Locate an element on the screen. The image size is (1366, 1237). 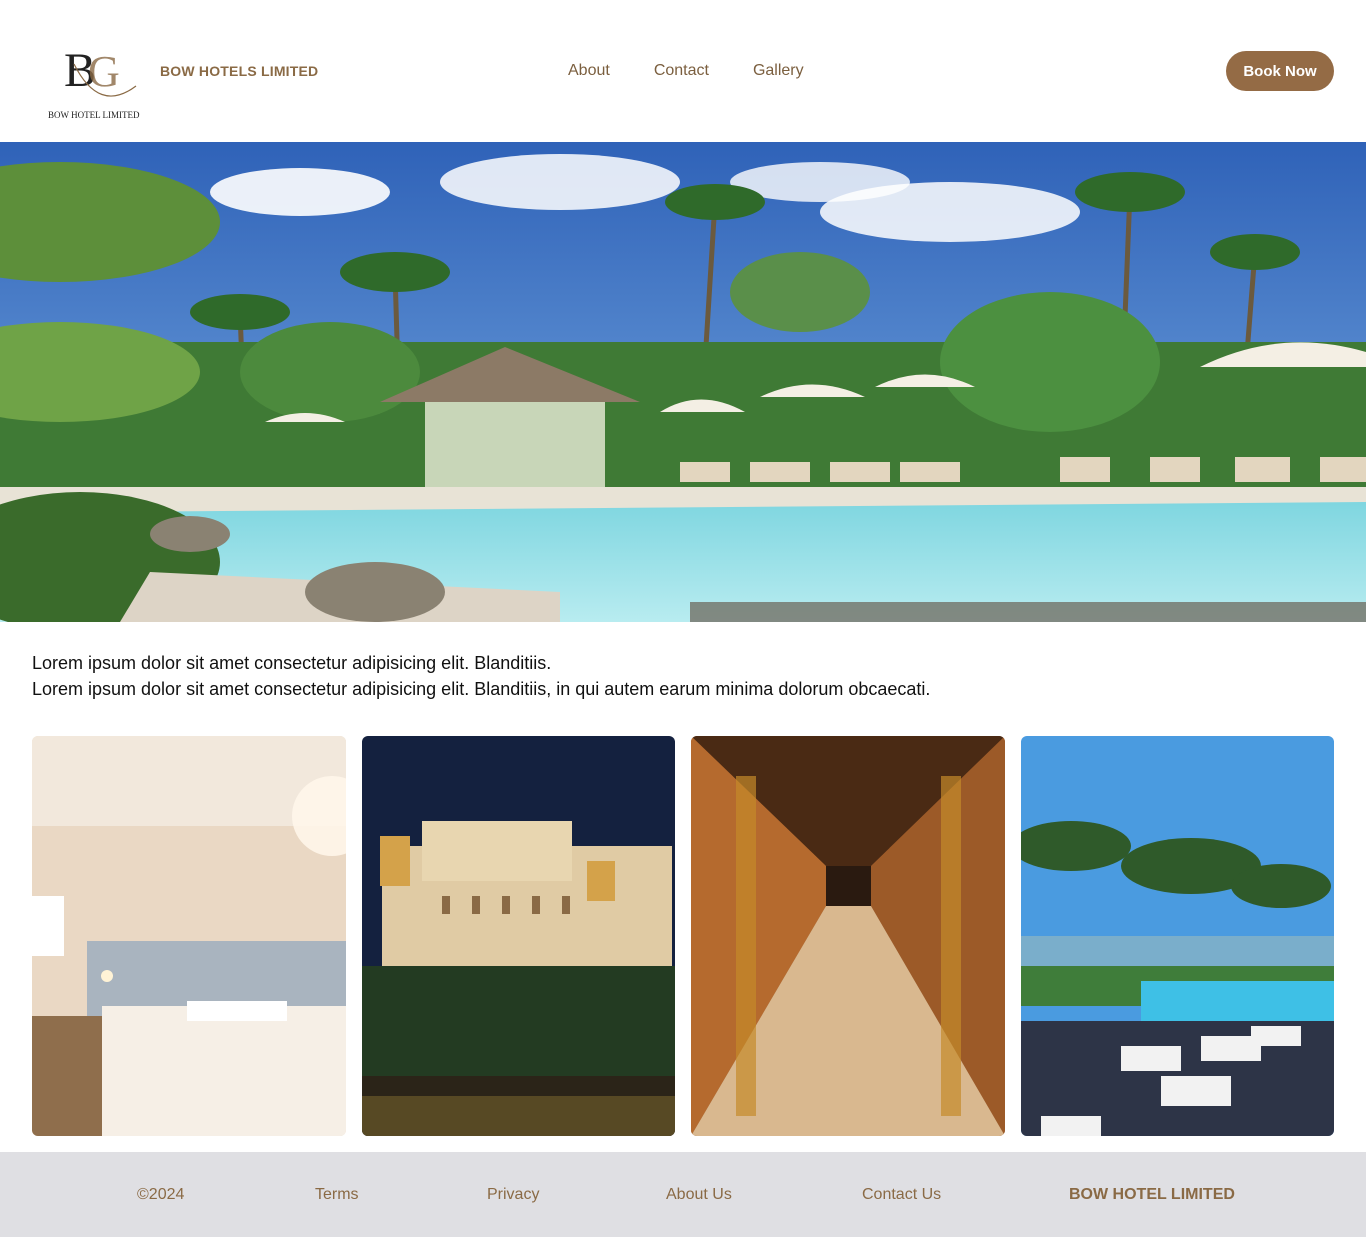
book-now-button: Book Now is located at coordinates (1280, 71).